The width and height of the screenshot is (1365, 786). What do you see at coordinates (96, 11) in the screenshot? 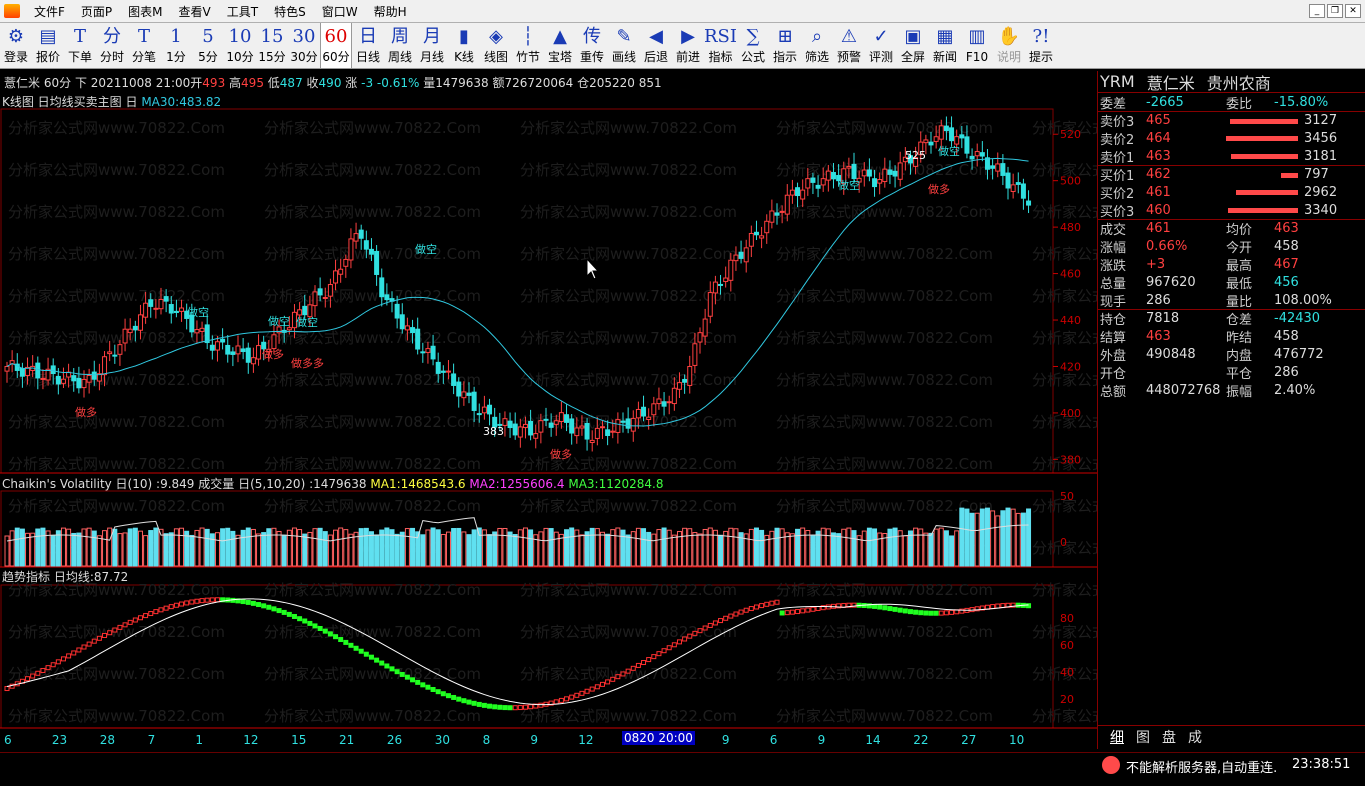
I see `menu-item-1: 页面P` at bounding box center [96, 11].